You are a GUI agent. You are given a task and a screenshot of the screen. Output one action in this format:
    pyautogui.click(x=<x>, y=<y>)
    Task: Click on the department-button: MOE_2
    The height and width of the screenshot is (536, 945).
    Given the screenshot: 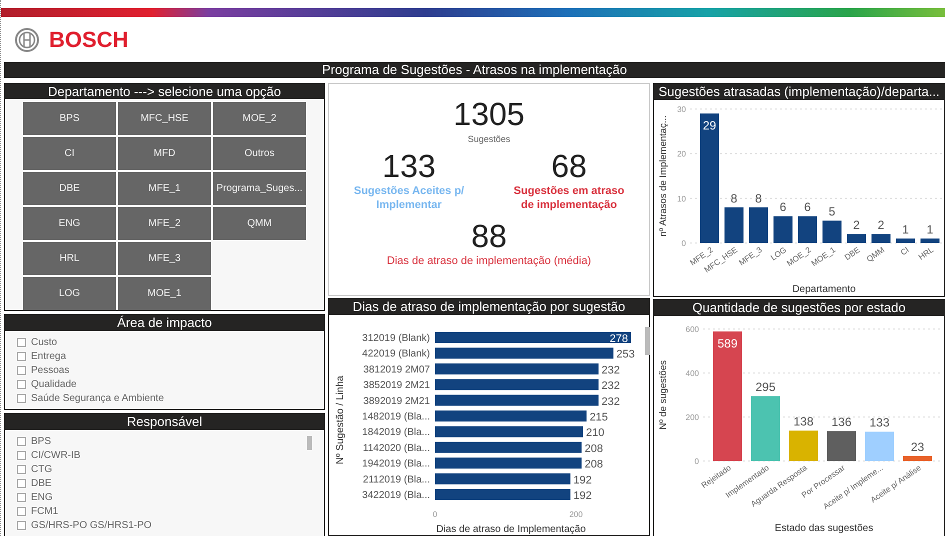 What is the action you would take?
    pyautogui.click(x=259, y=118)
    